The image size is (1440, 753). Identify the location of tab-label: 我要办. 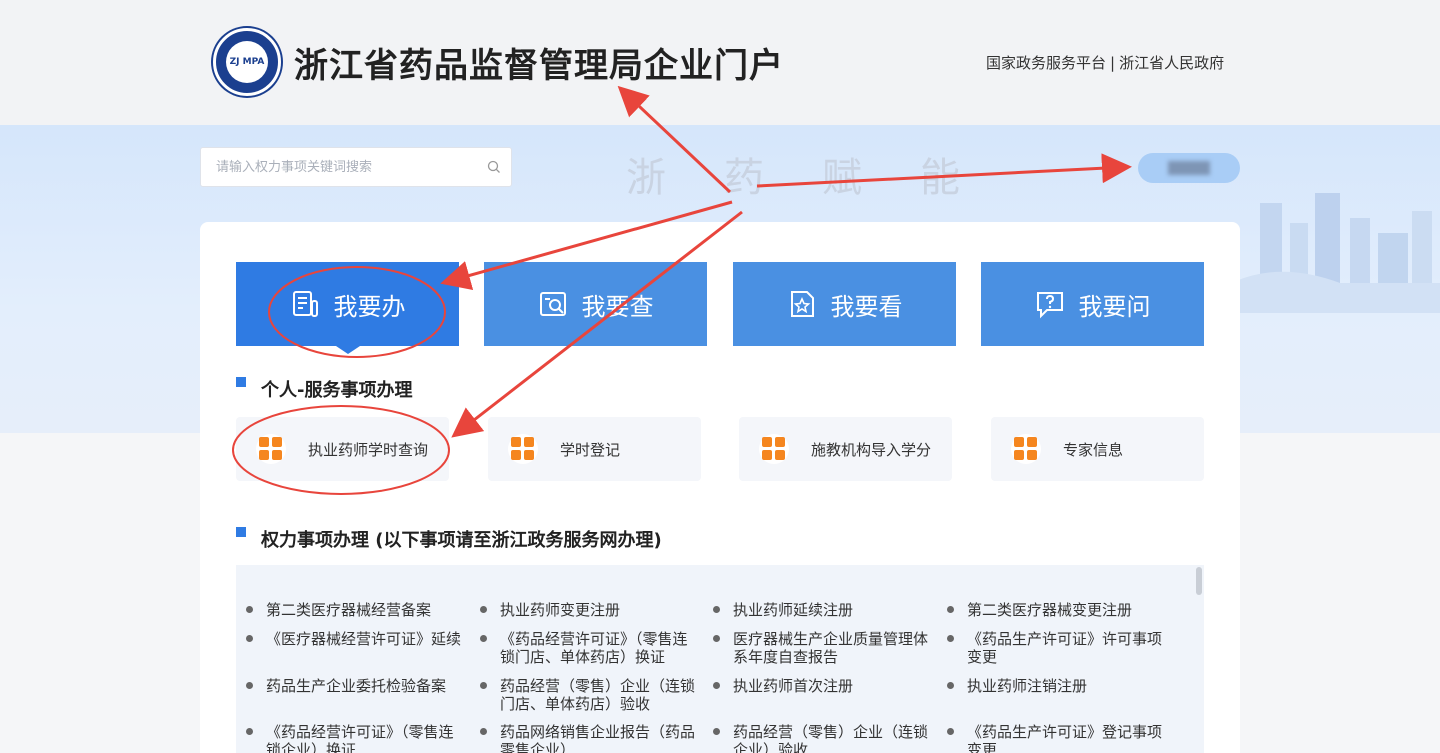
(369, 306).